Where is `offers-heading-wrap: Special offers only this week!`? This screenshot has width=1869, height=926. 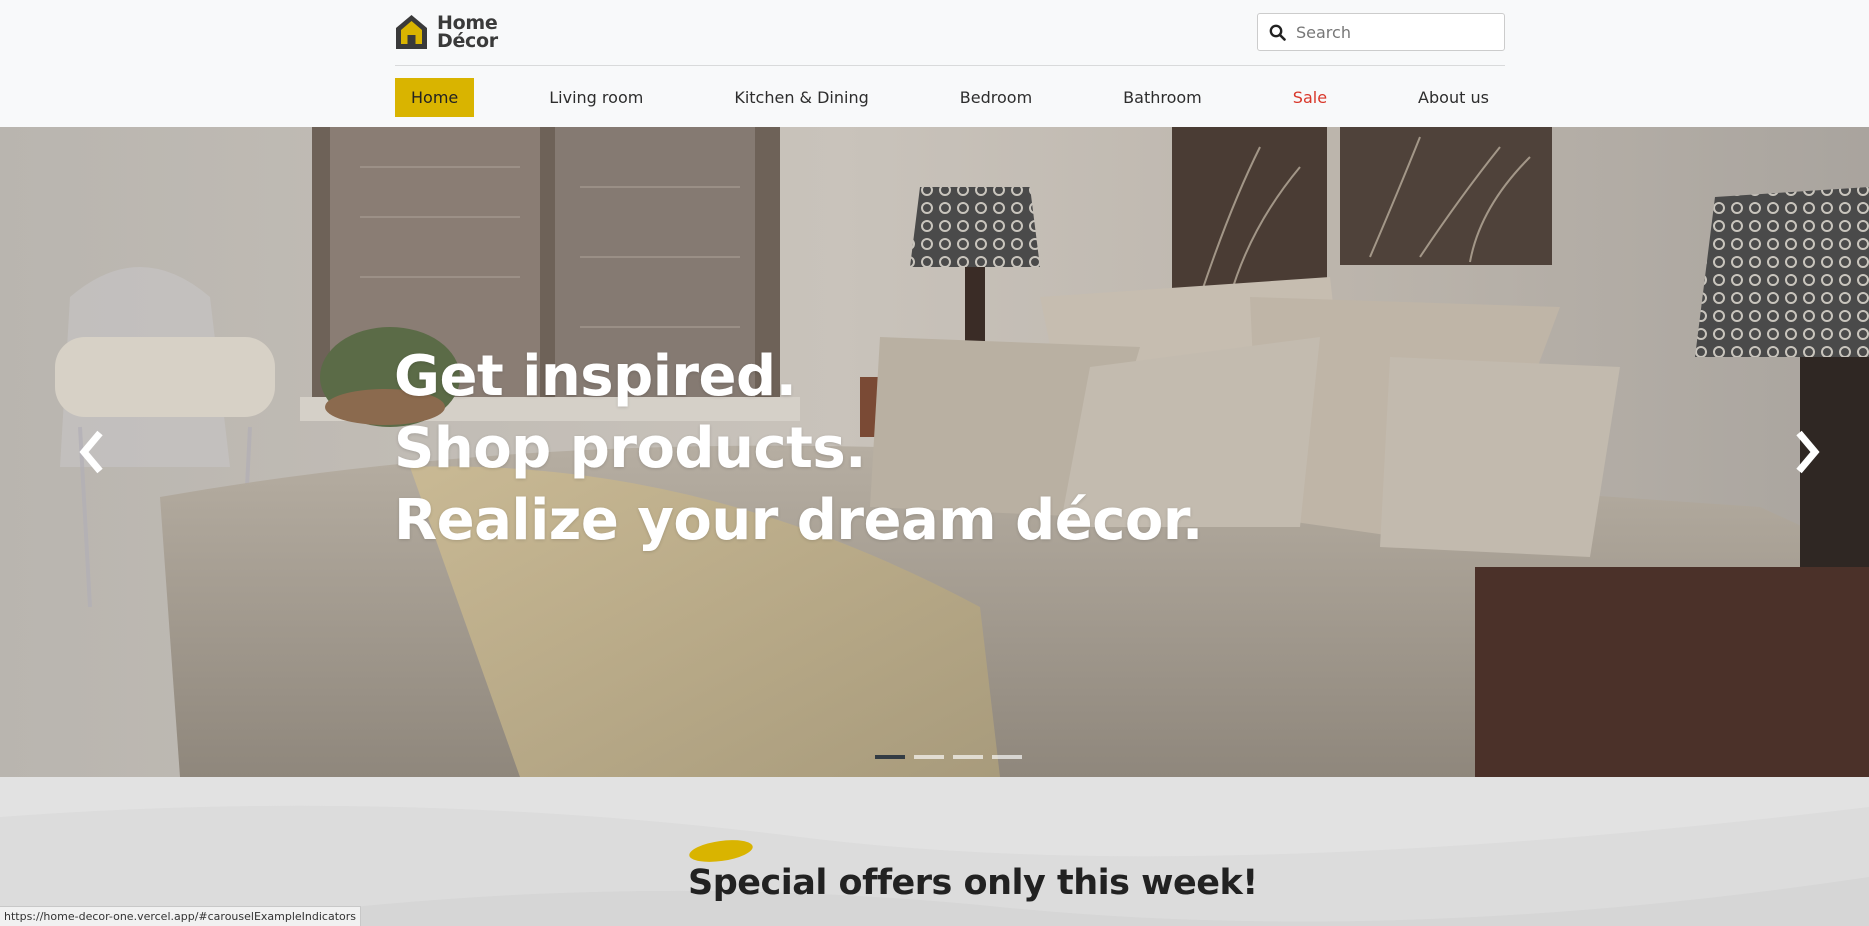 offers-heading-wrap: Special offers only this week! is located at coordinates (972, 869).